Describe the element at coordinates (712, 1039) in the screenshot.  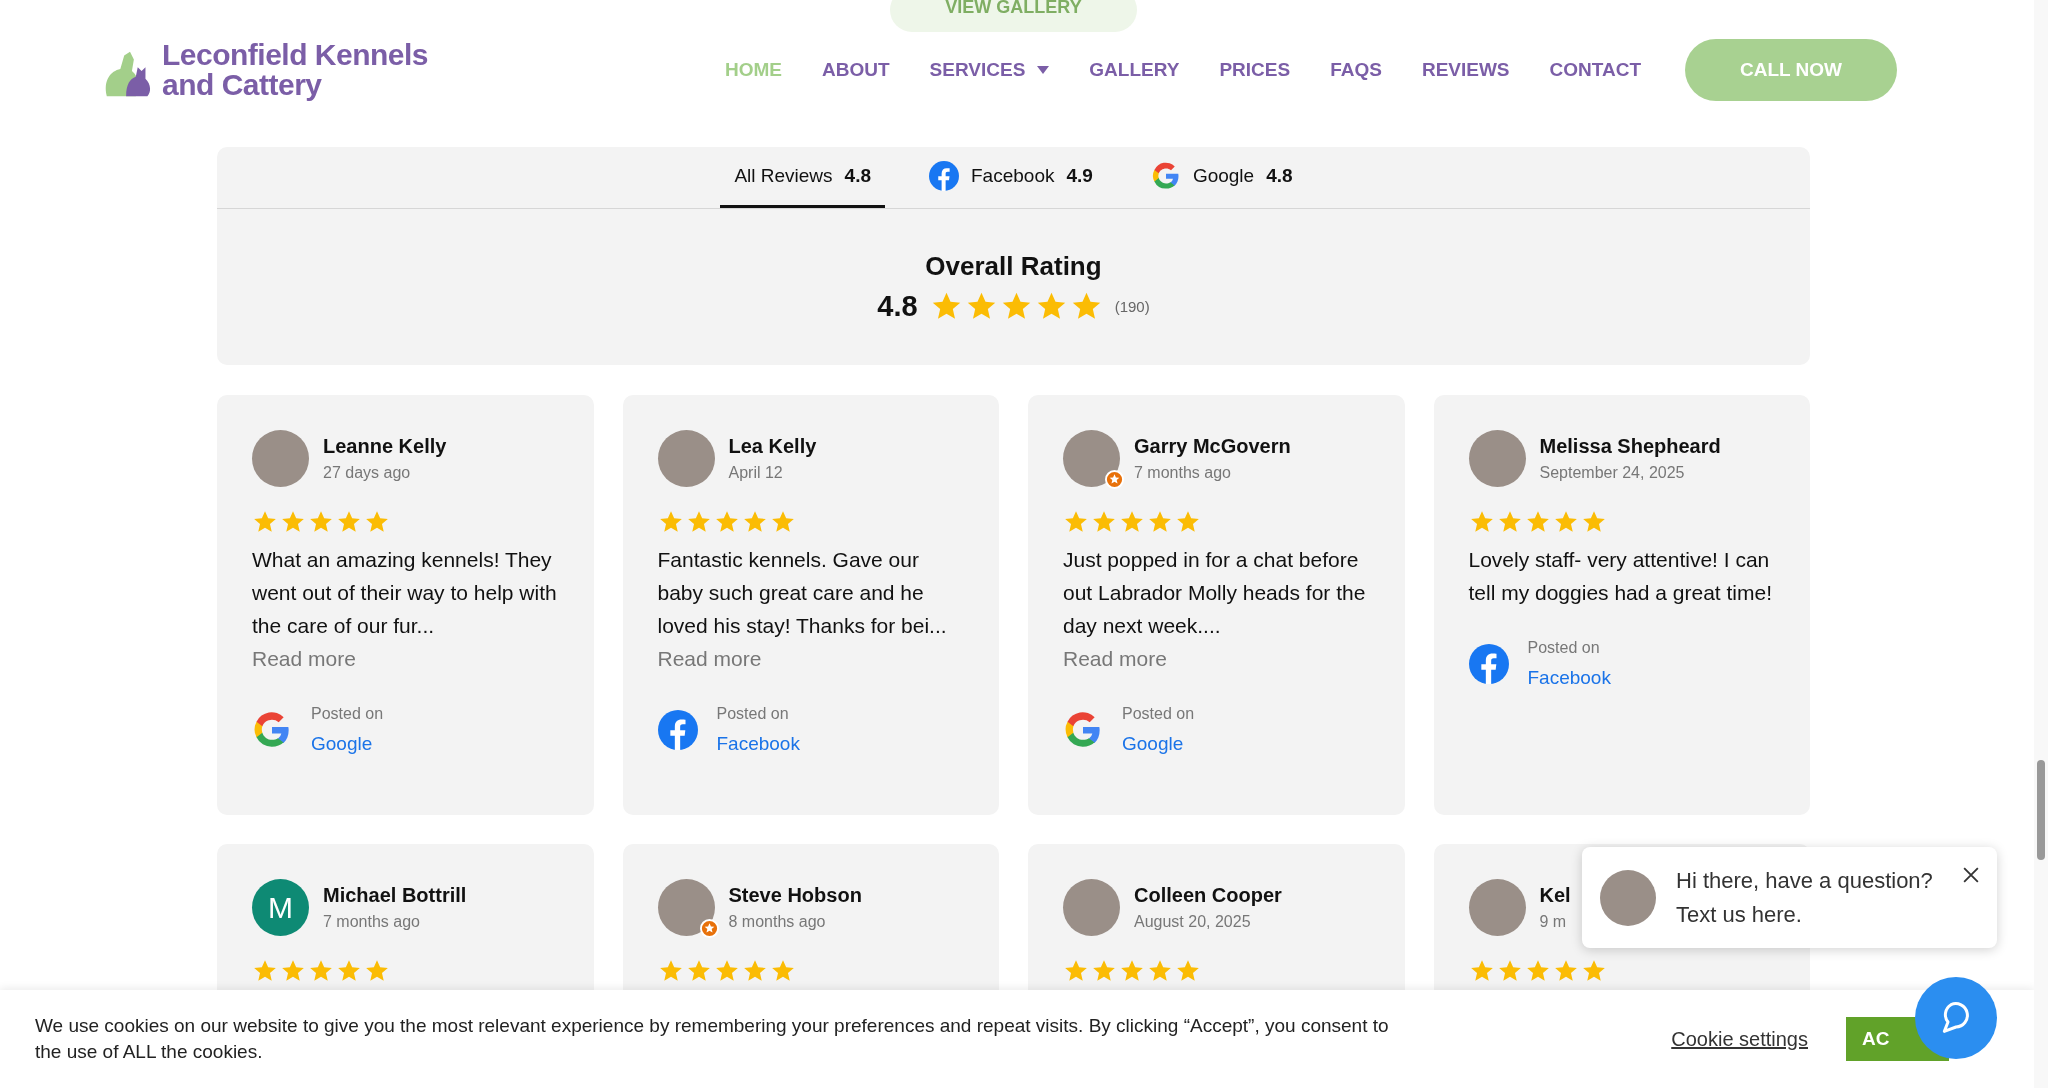
I see `cookie-notice-text: We use cookies on our website to give you the most relevant experience by remembering your preferences and repeat visits. By clicking “Accept”, you consent to the use of ALL the cookies.` at that location.